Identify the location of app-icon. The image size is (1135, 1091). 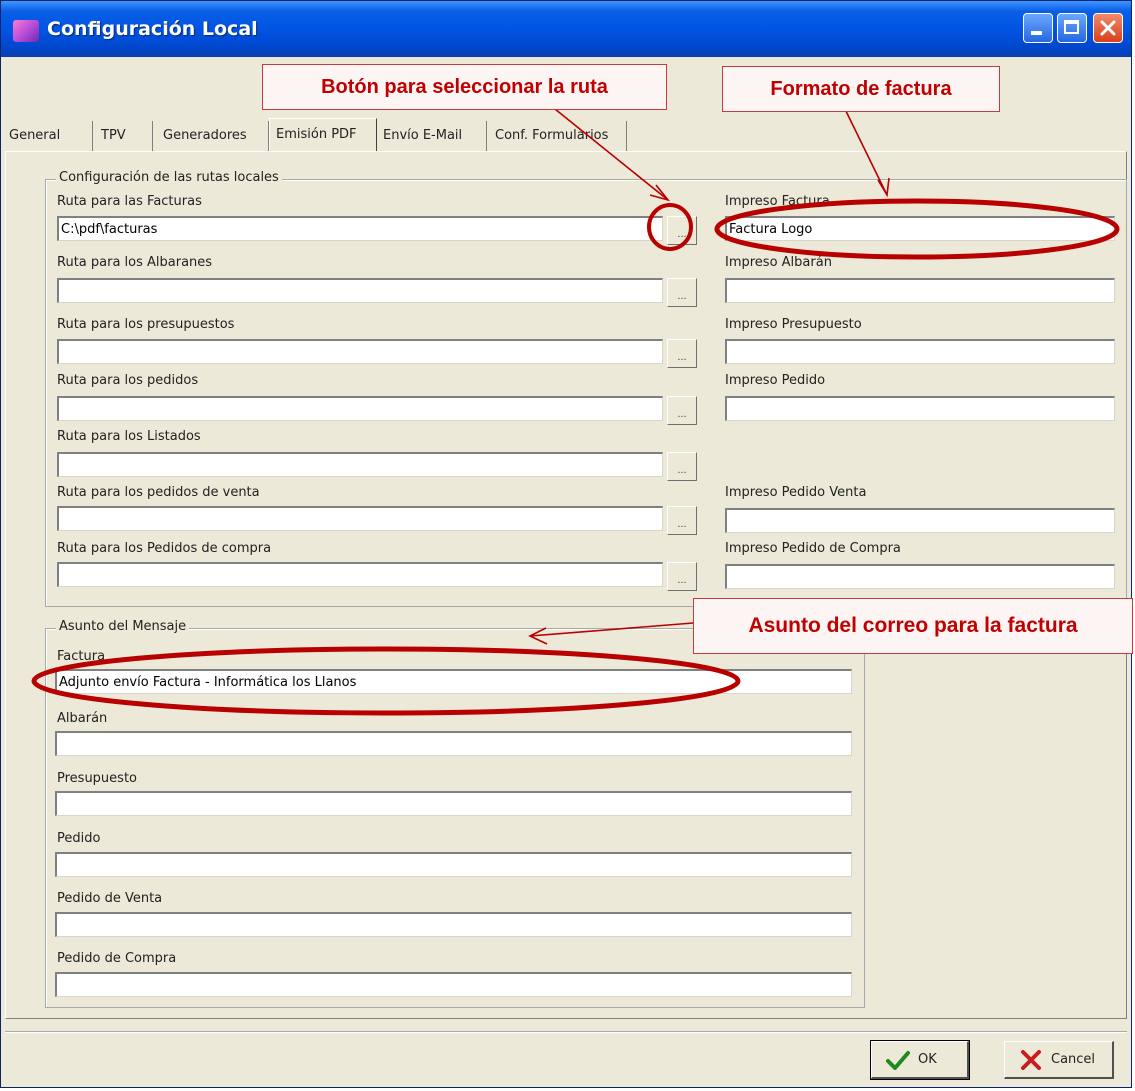
(26, 31).